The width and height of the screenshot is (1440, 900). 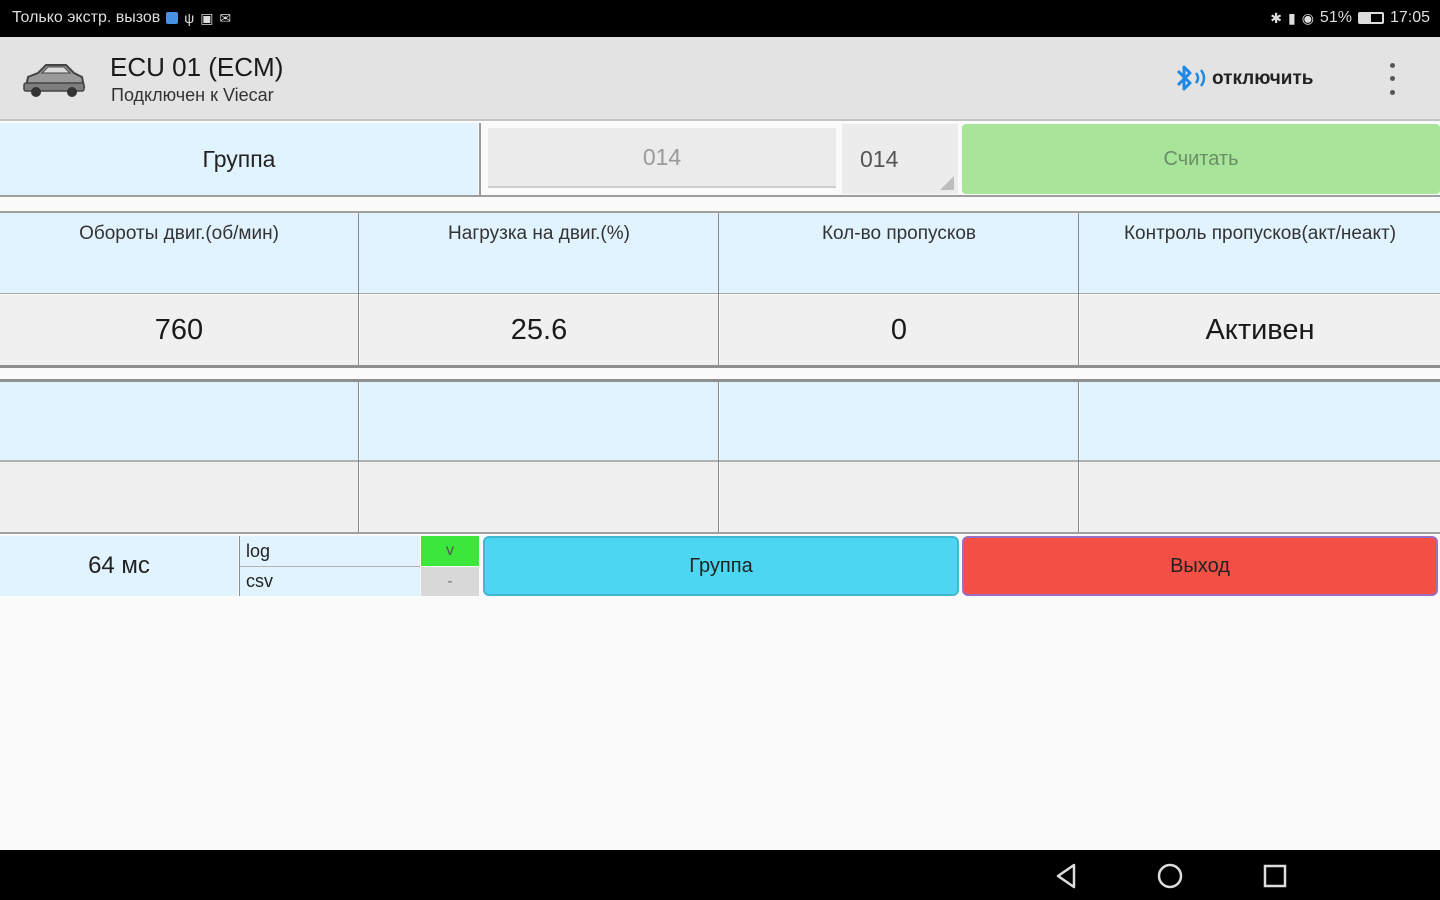 I want to click on navigation-bar, so click(x=720, y=875).